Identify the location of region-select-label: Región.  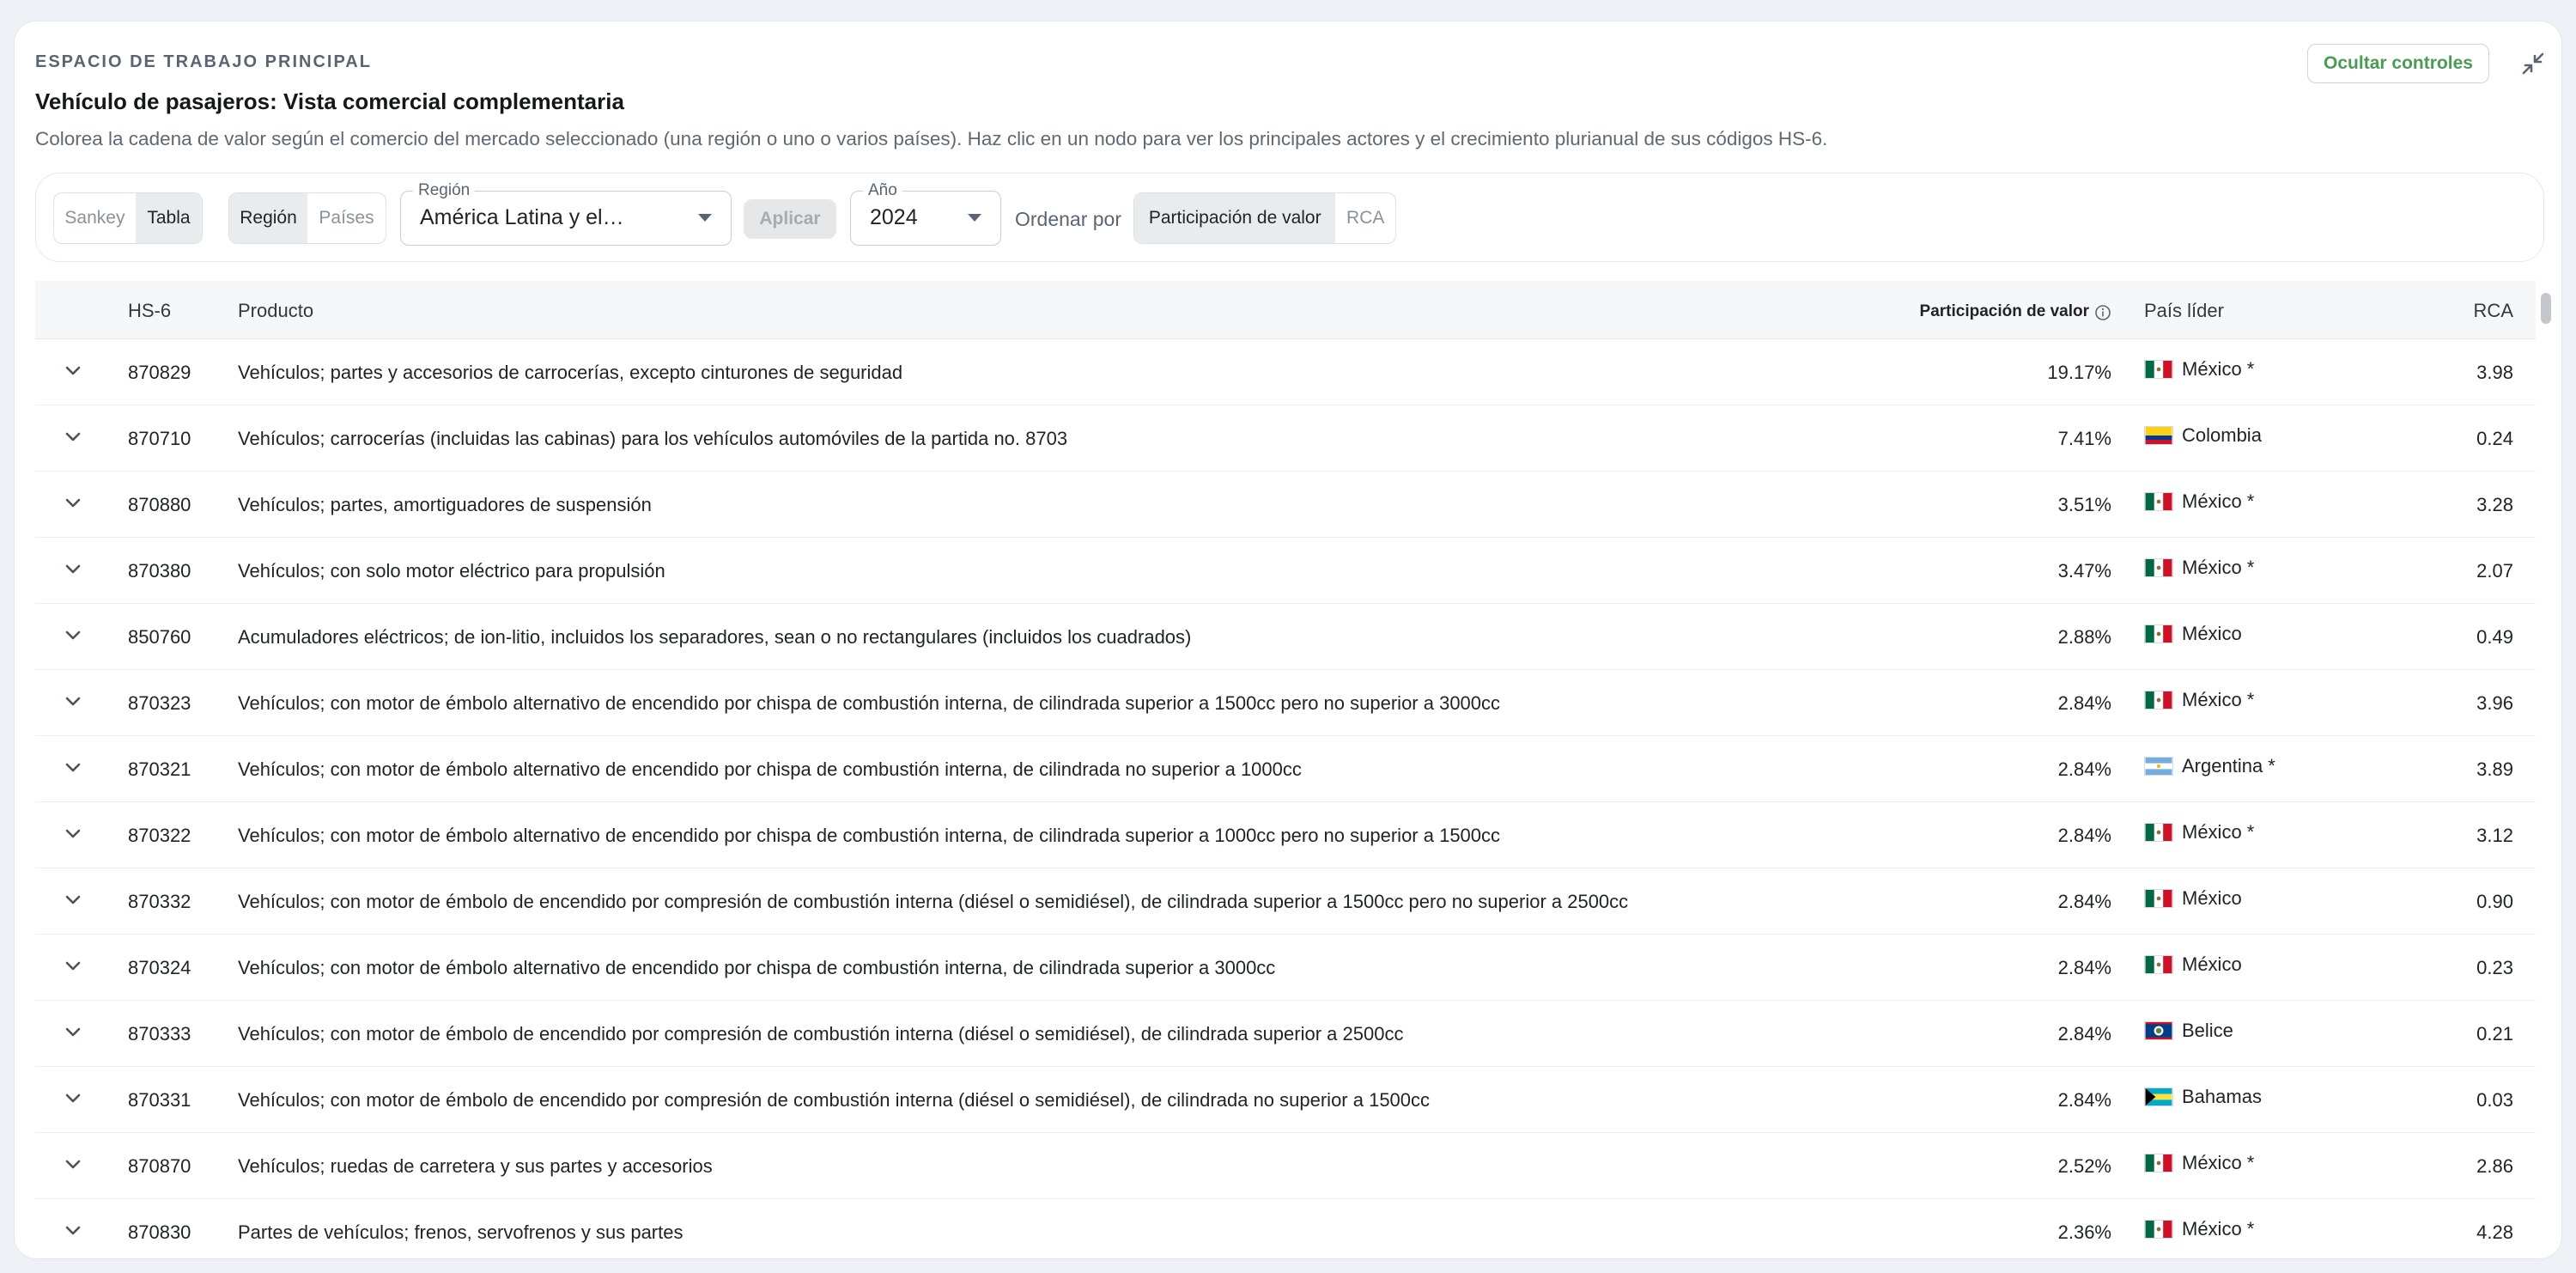
(444, 190).